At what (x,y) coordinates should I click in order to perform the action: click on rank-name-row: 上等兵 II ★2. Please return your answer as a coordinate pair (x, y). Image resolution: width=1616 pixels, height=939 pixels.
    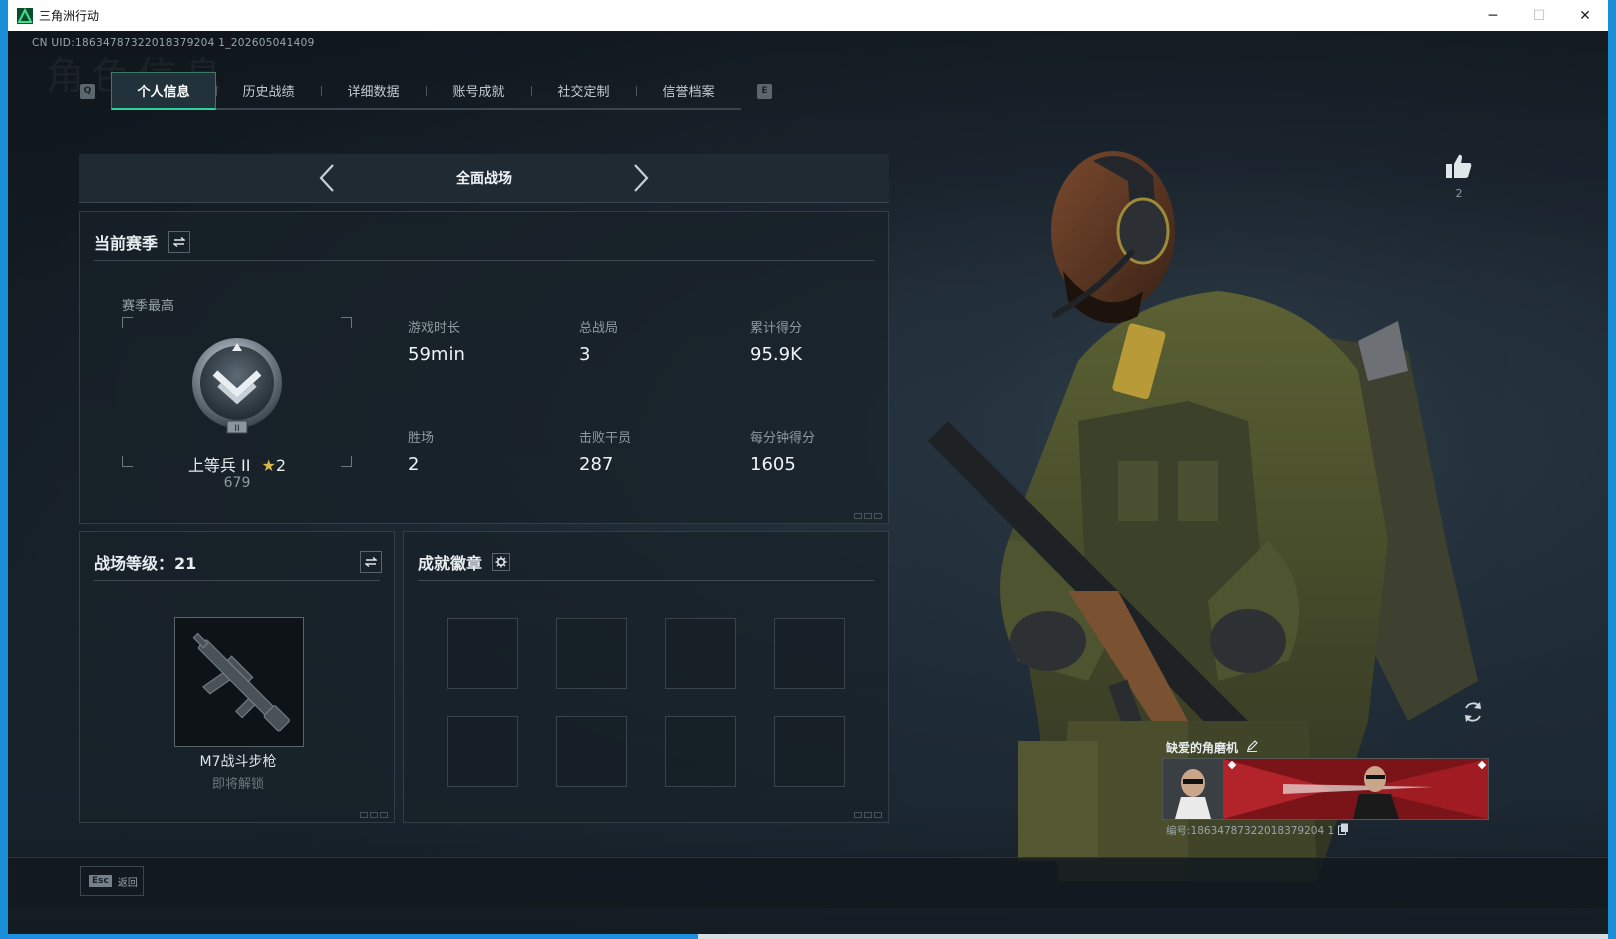
    Looking at the image, I should click on (237, 464).